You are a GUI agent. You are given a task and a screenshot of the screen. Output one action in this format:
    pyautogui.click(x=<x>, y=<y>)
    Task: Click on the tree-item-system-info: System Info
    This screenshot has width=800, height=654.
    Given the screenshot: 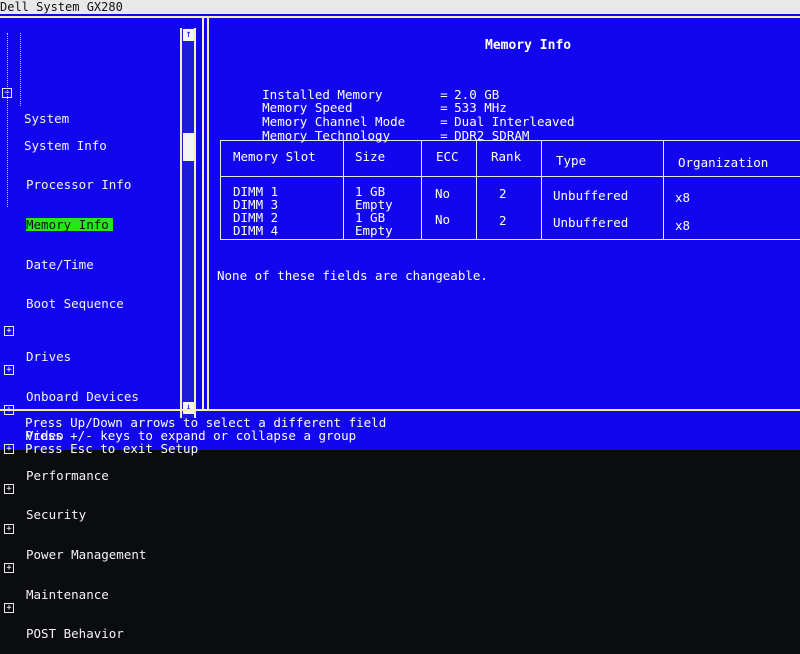 What is the action you would take?
    pyautogui.click(x=90, y=139)
    